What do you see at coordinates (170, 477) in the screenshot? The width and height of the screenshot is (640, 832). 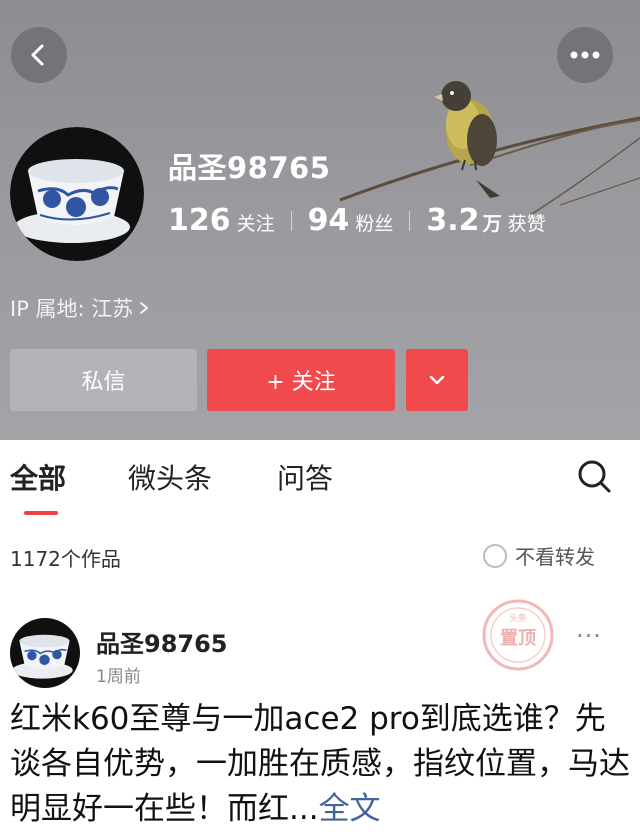 I see `tab-weitoutiao: 微头条` at bounding box center [170, 477].